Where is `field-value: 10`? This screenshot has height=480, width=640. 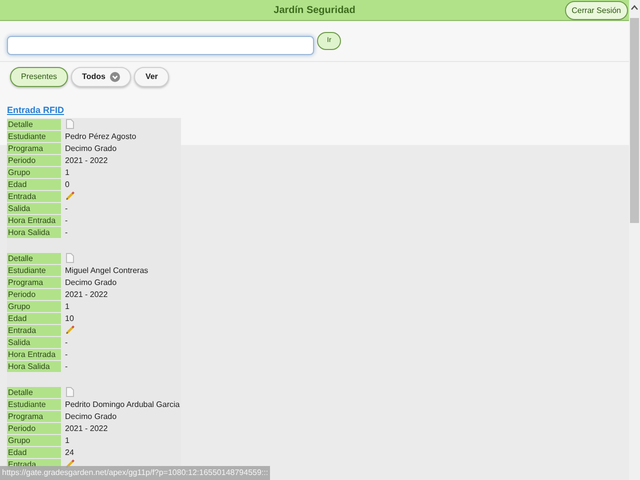
field-value: 10 is located at coordinates (69, 318).